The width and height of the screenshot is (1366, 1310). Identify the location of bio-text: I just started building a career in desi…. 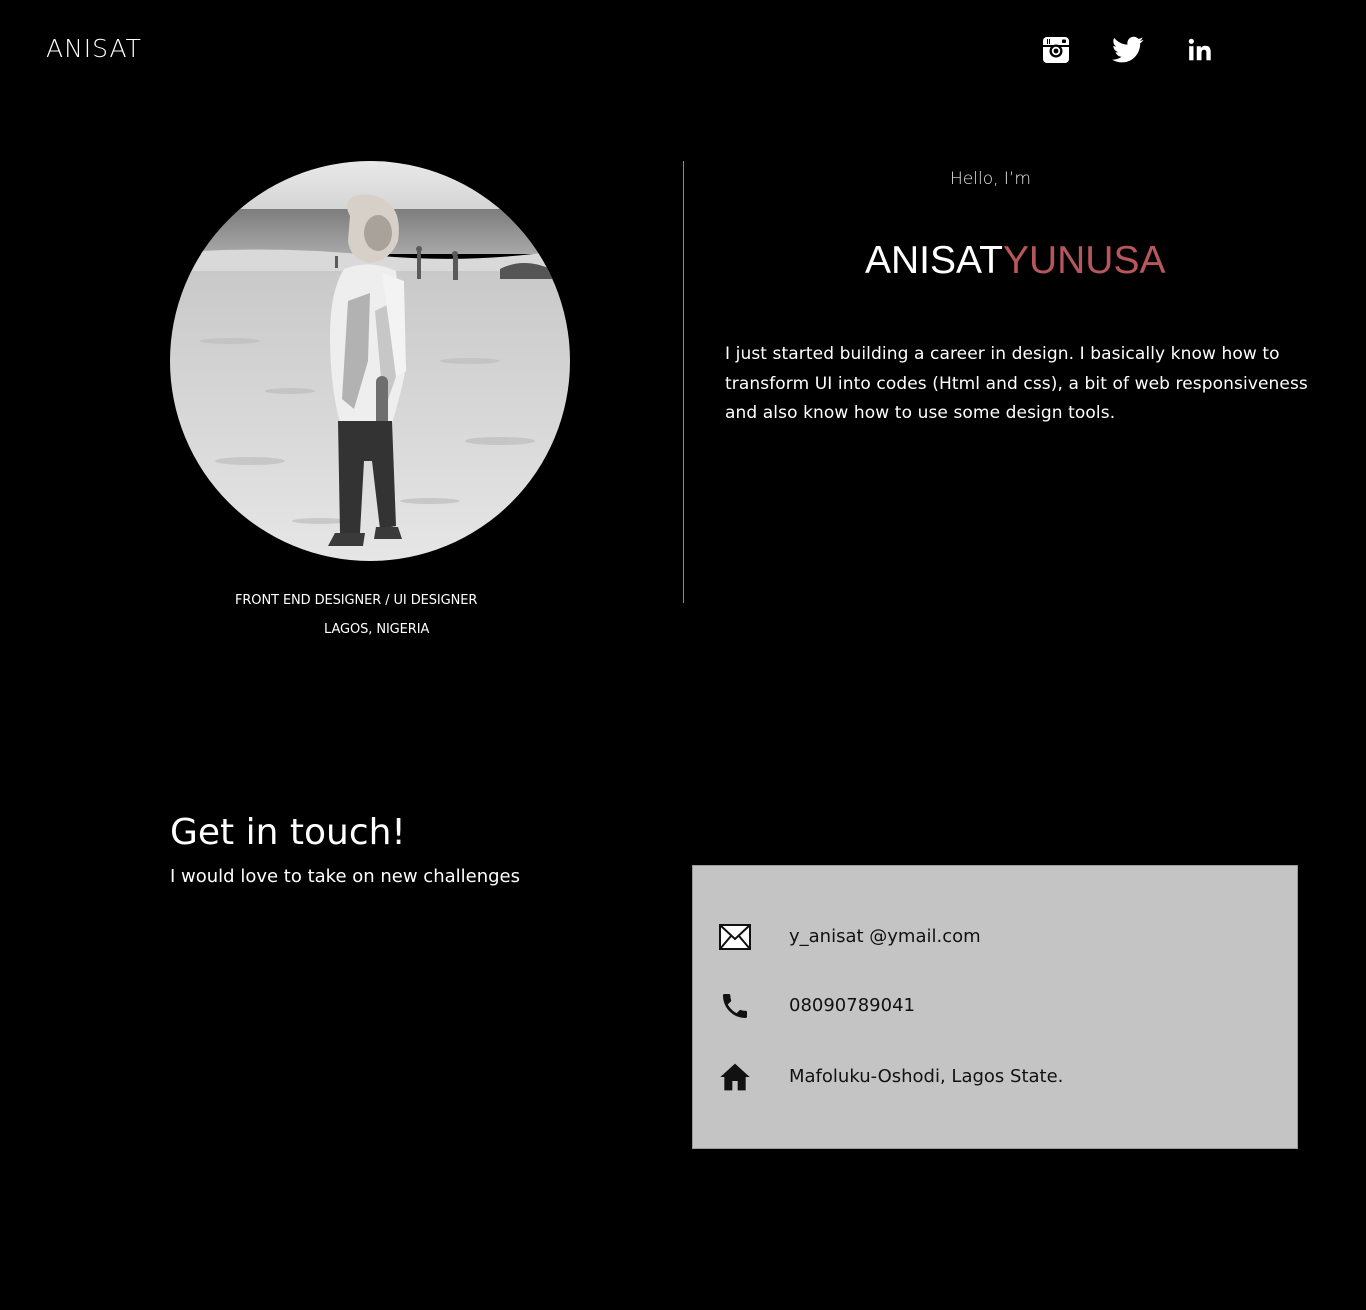
(1016, 383).